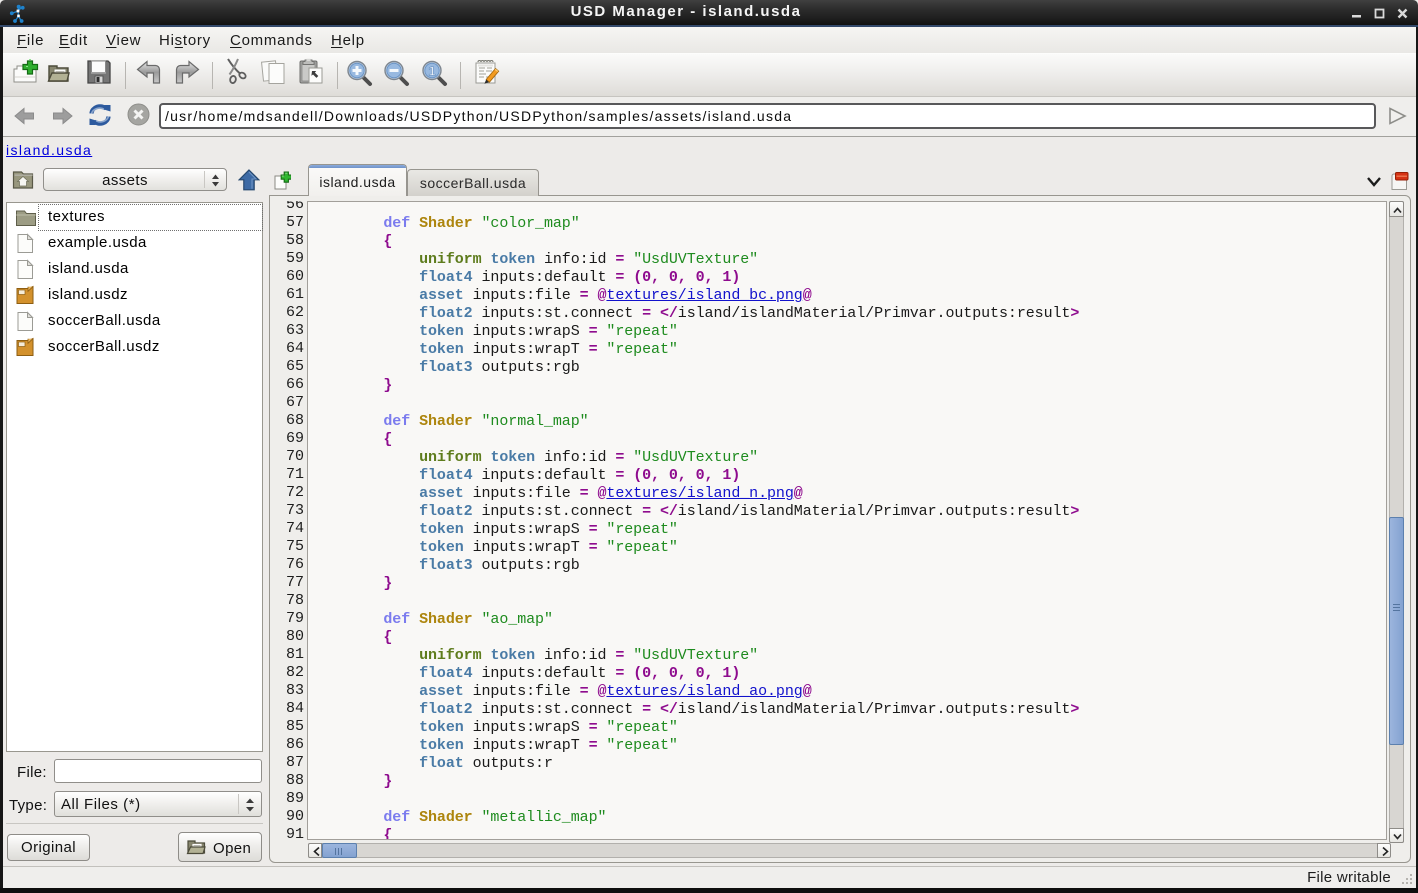 The height and width of the screenshot is (893, 1418). I want to click on svg-text: 1, so click(431, 71).